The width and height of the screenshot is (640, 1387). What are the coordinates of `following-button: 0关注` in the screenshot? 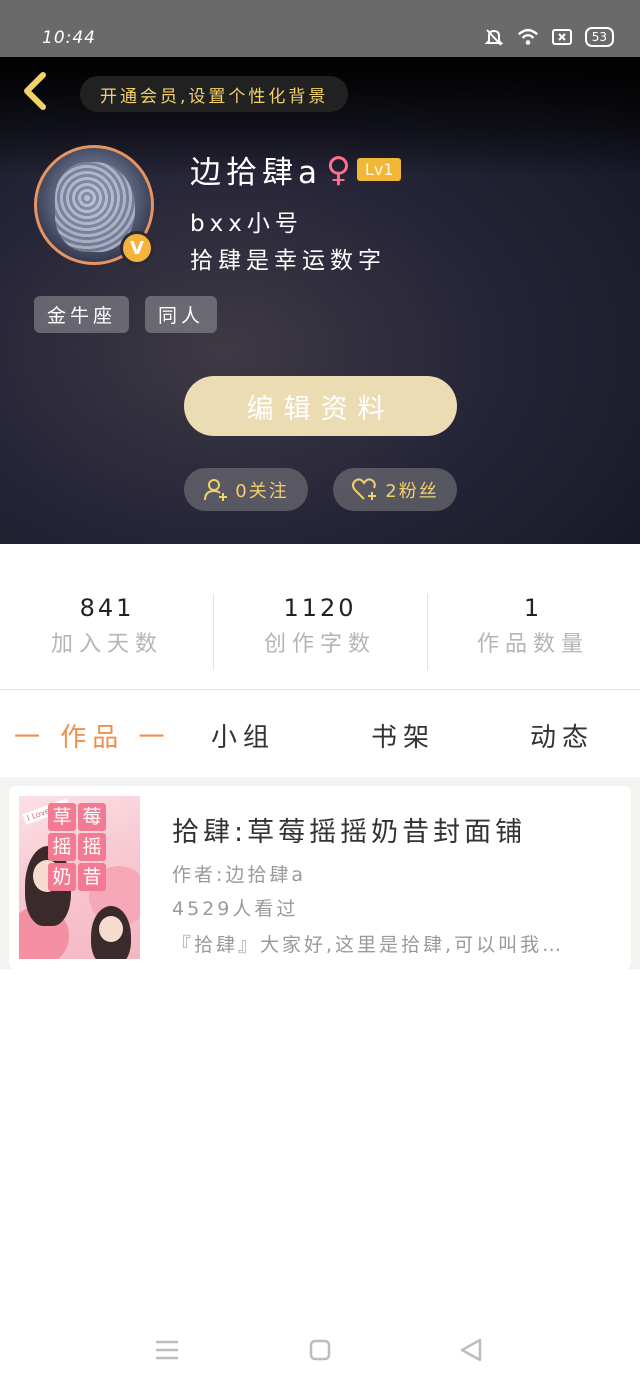 It's located at (246, 489).